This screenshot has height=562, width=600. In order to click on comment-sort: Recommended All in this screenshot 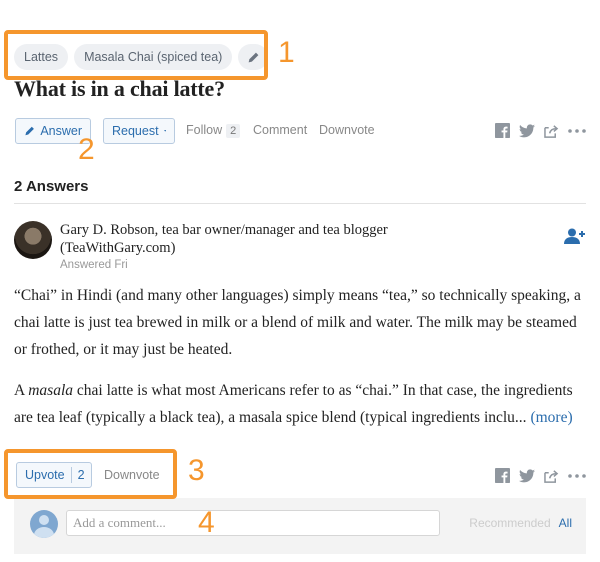, I will do `click(520, 523)`.